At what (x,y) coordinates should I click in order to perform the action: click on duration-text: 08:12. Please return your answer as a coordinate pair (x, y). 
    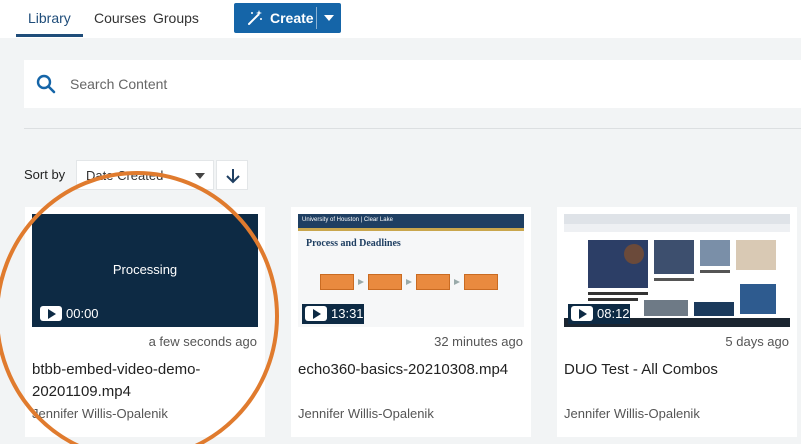
    Looking at the image, I should click on (613, 313).